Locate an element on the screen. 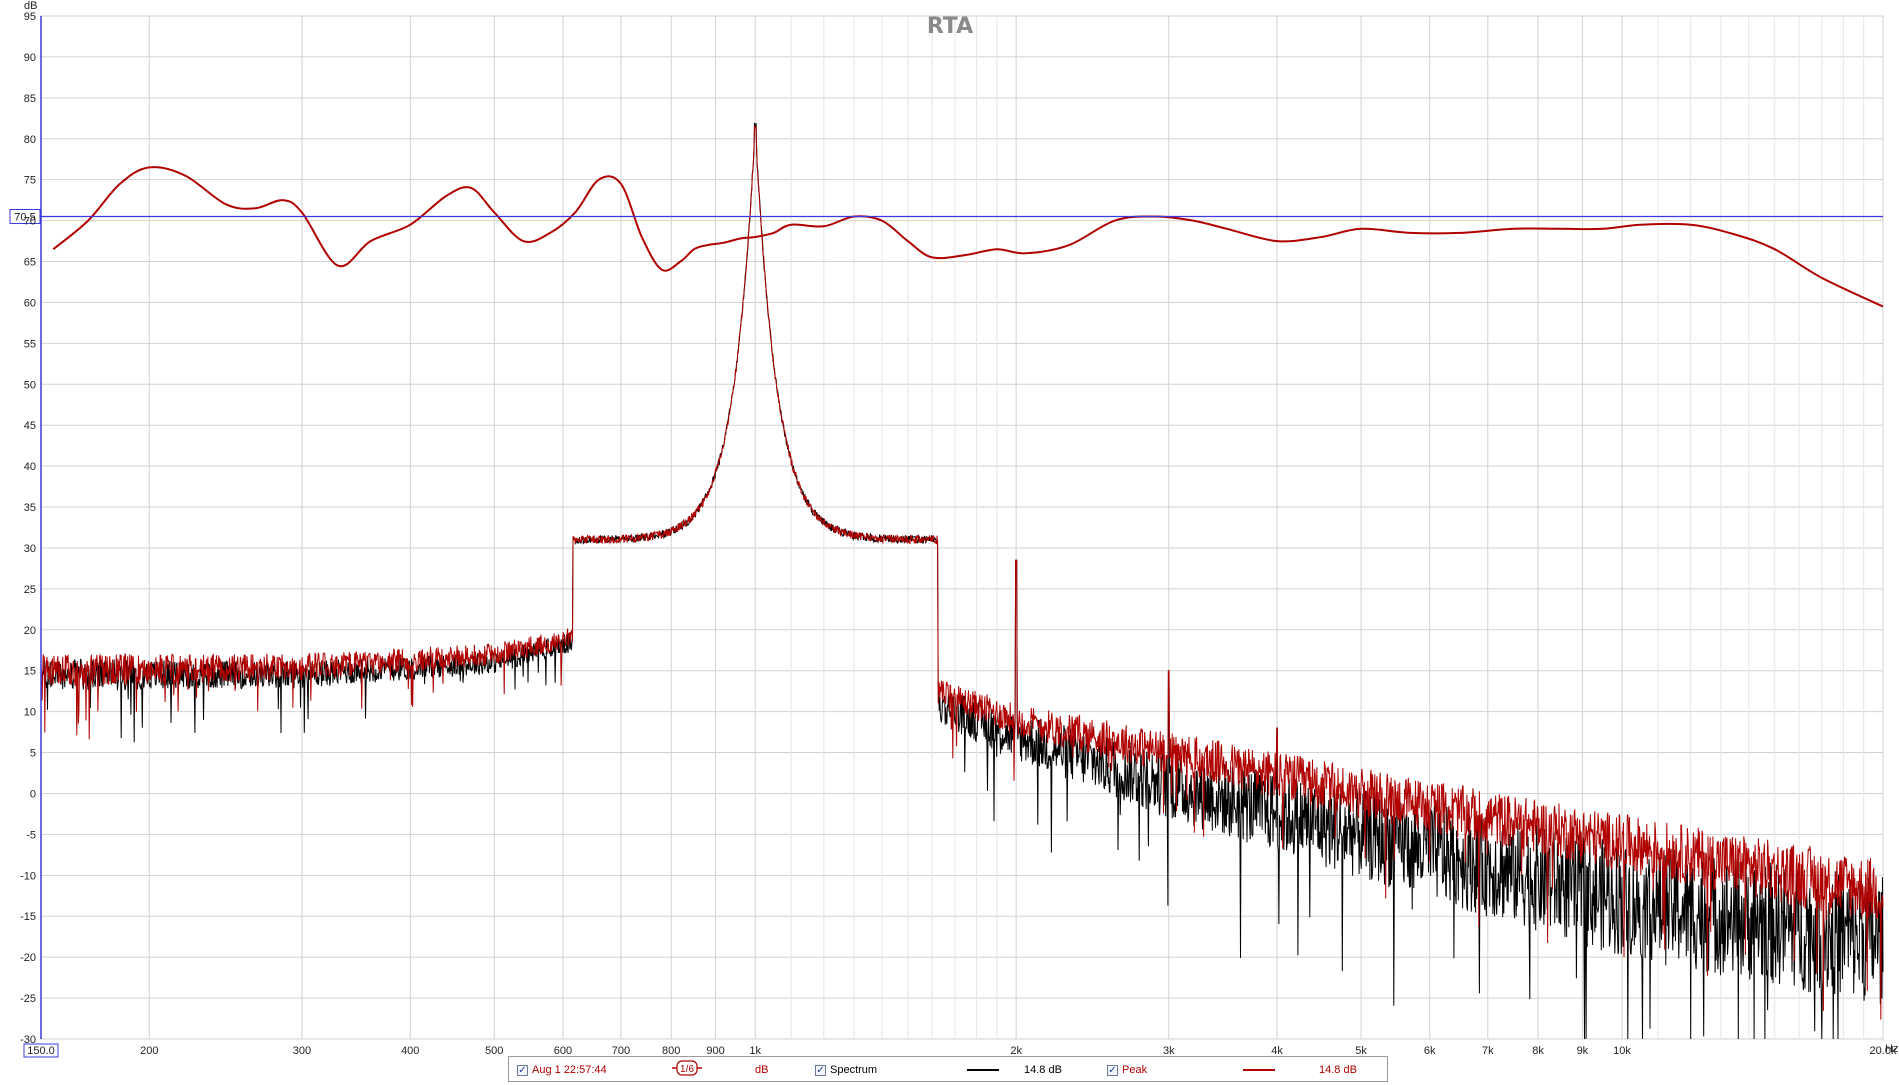 This screenshot has width=1899, height=1085. y-tick-label: 35 is located at coordinates (30, 508).